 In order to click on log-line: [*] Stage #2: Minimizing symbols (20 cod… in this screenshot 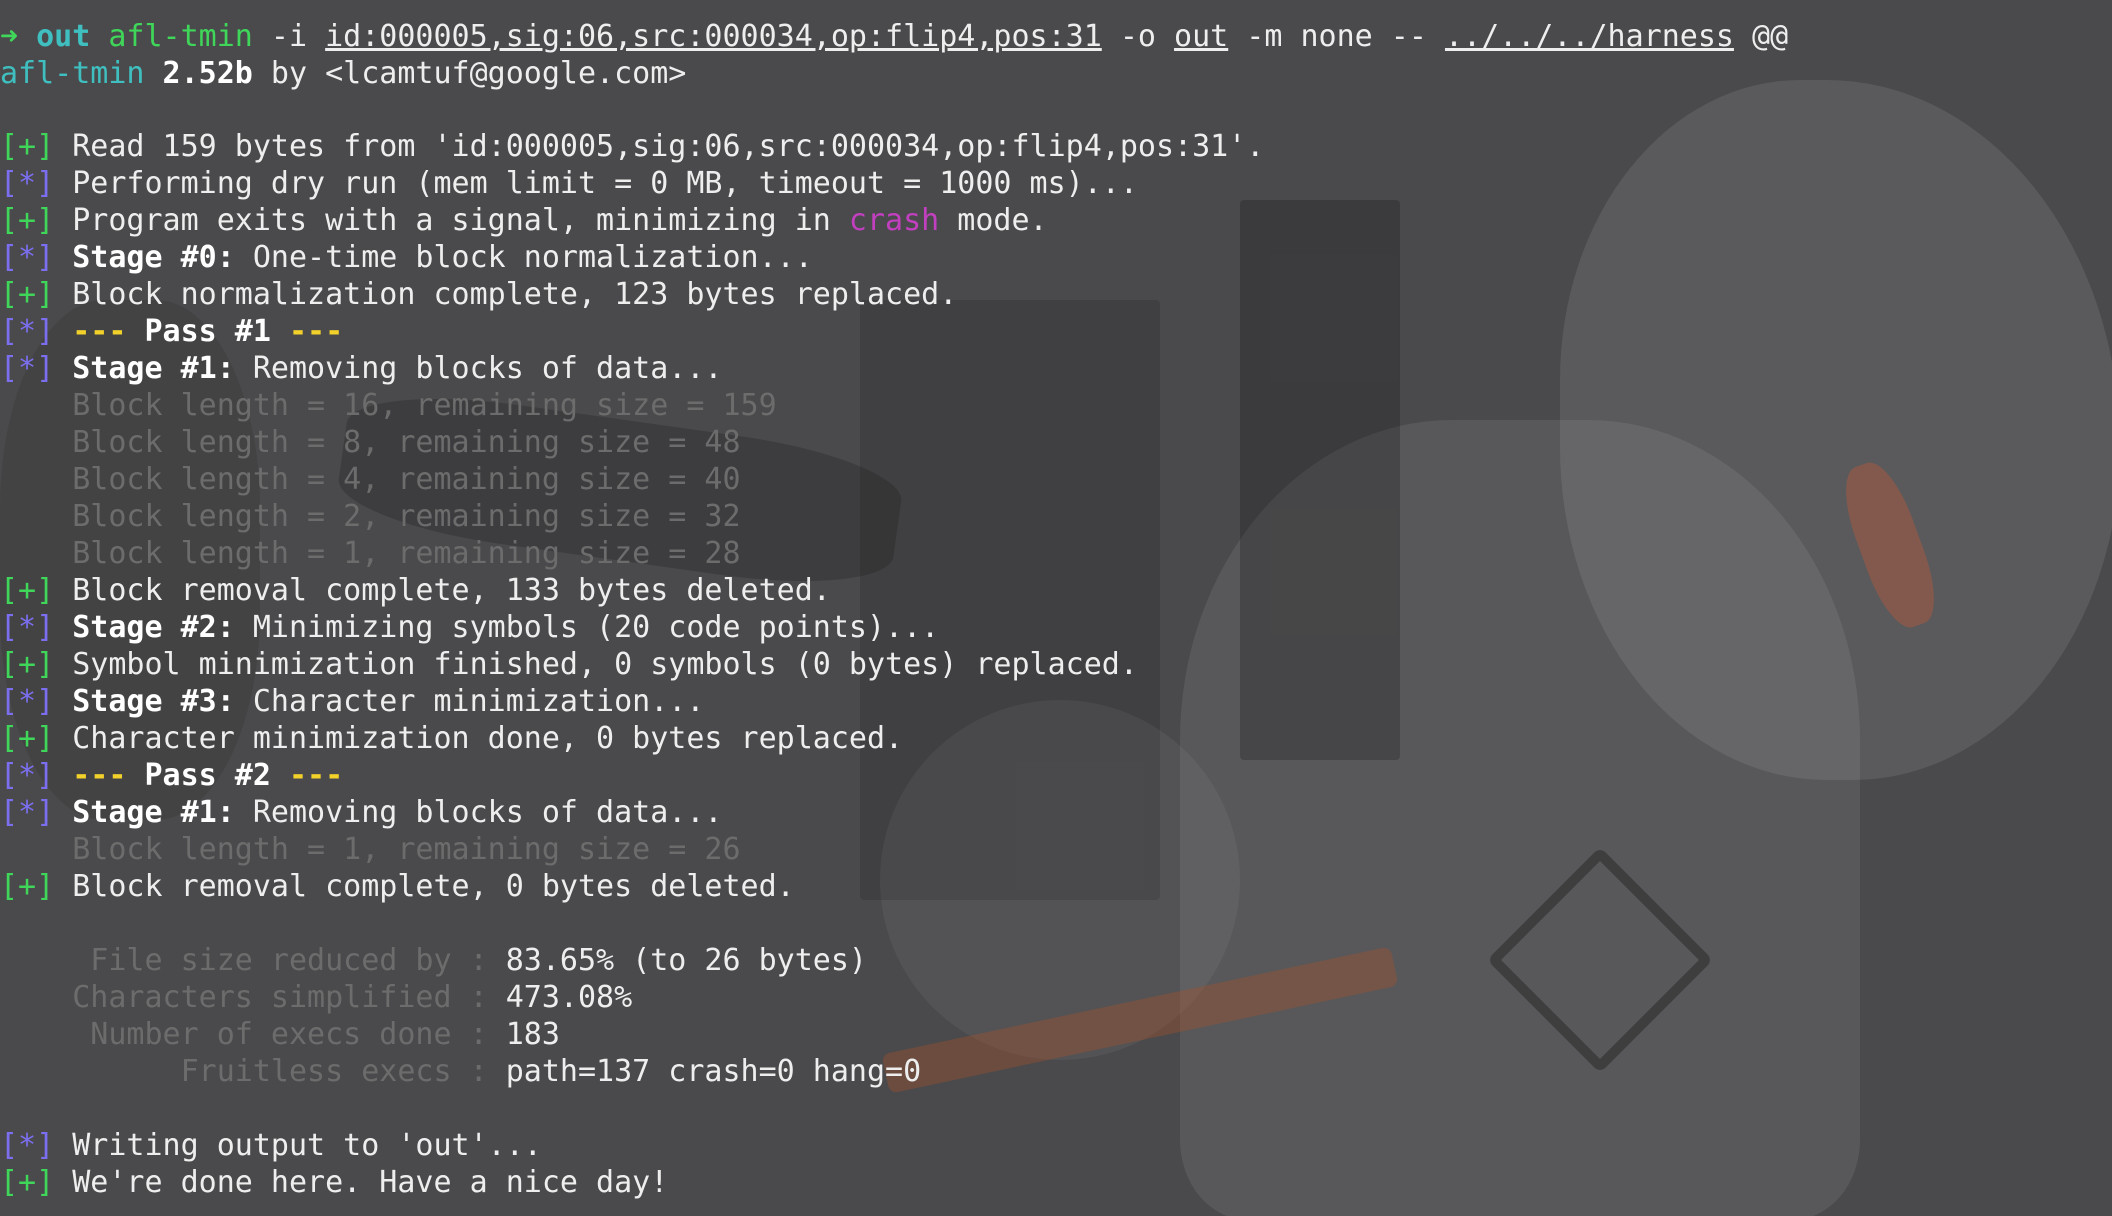, I will do `click(469, 627)`.